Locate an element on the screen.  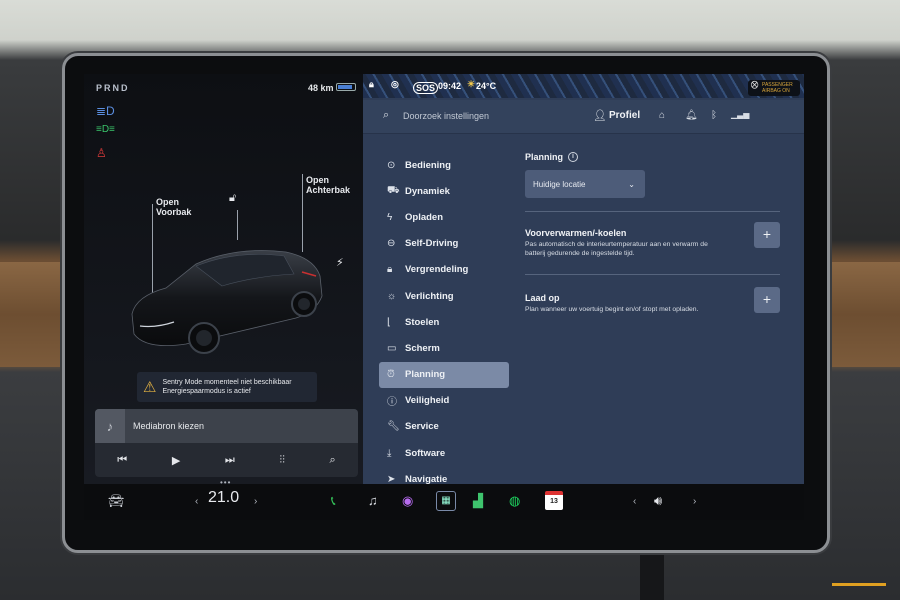
menu-item-service: 🔧︎ Service is located at coordinates (444, 427).